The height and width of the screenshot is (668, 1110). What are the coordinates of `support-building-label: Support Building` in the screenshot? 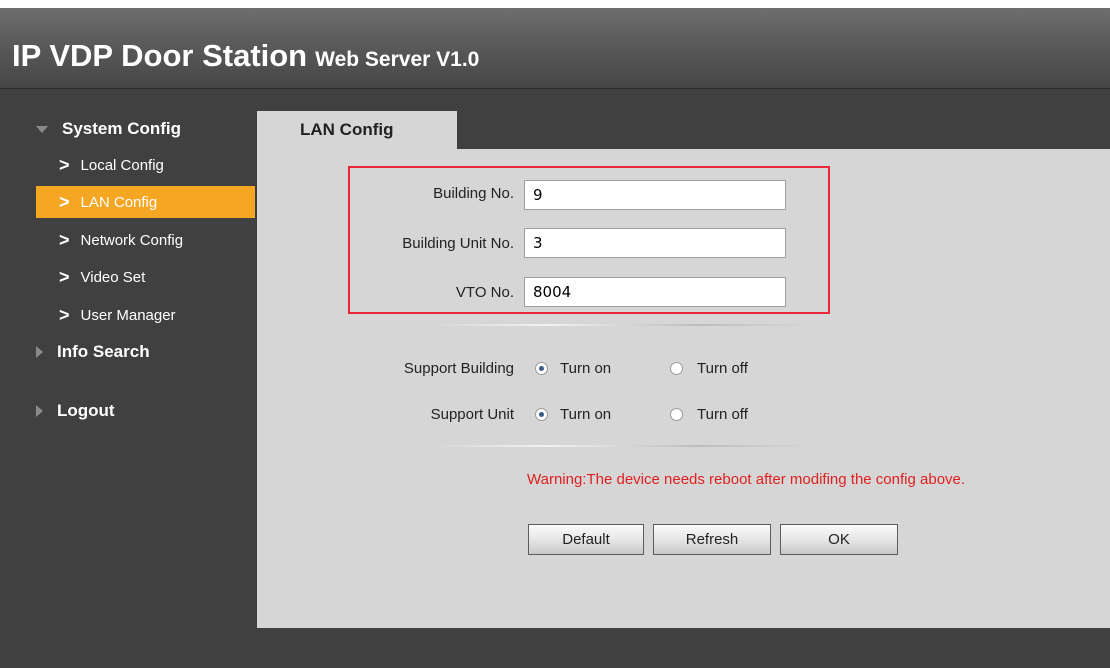 It's located at (458, 368).